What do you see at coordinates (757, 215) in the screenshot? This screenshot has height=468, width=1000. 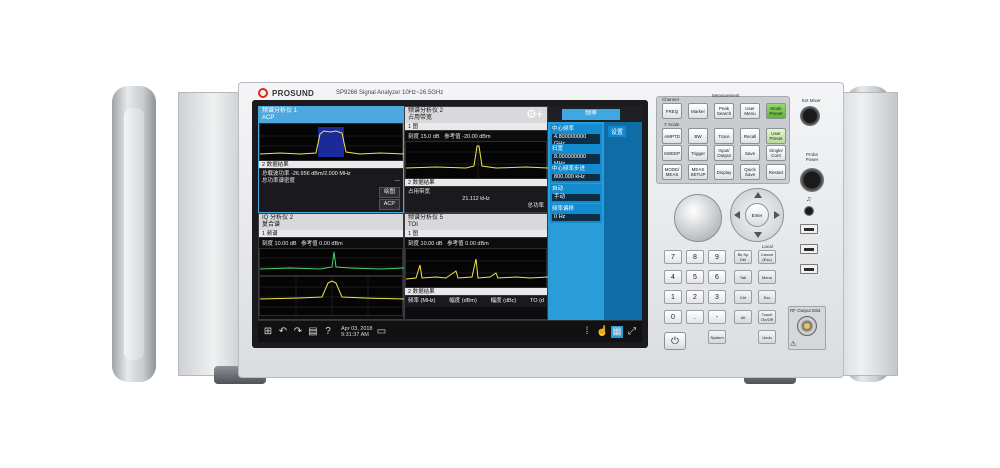 I see `enter-key: Enter` at bounding box center [757, 215].